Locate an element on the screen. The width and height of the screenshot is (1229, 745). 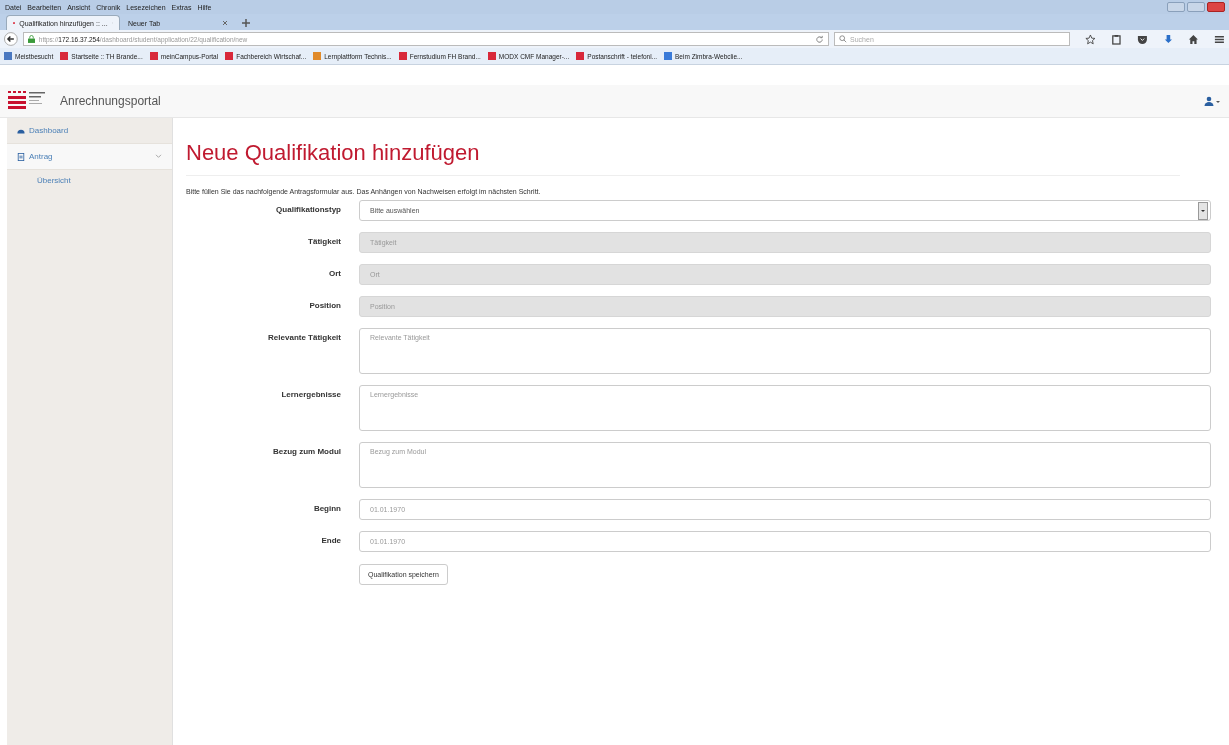
search-icon is located at coordinates (843, 39).